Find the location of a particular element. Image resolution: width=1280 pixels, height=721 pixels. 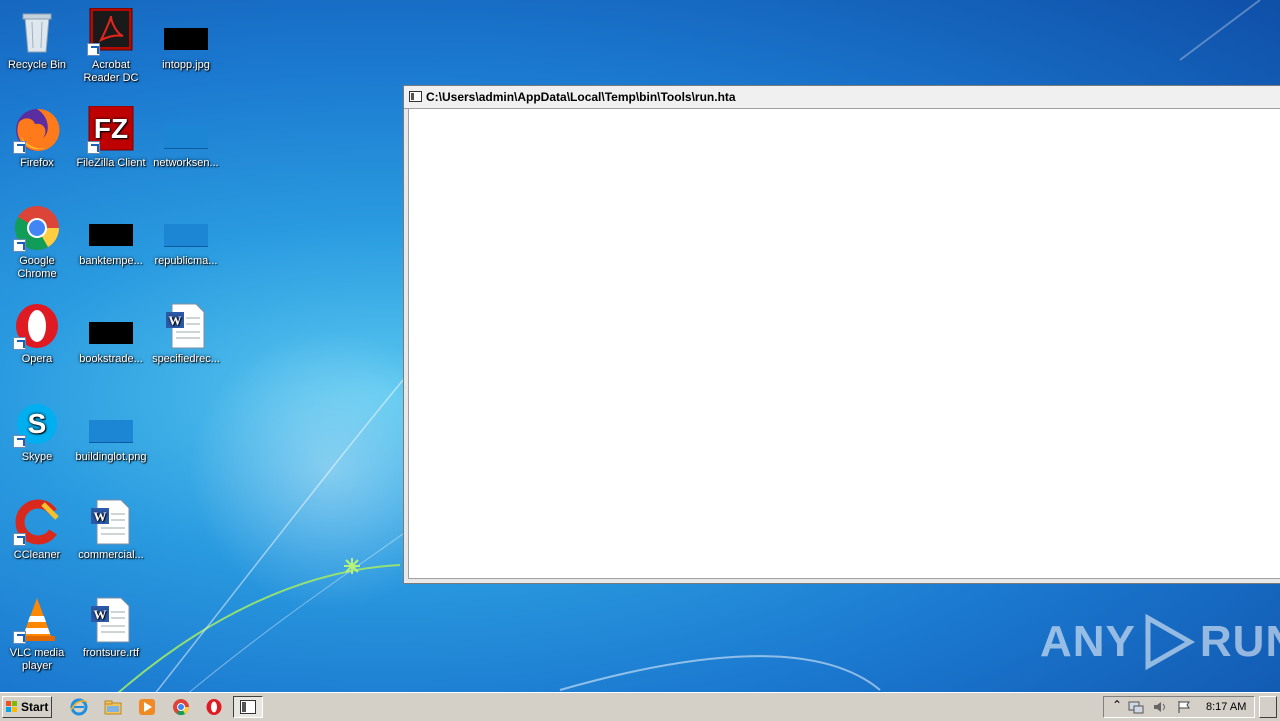

svg-text: FZ is located at coordinates (111, 128).